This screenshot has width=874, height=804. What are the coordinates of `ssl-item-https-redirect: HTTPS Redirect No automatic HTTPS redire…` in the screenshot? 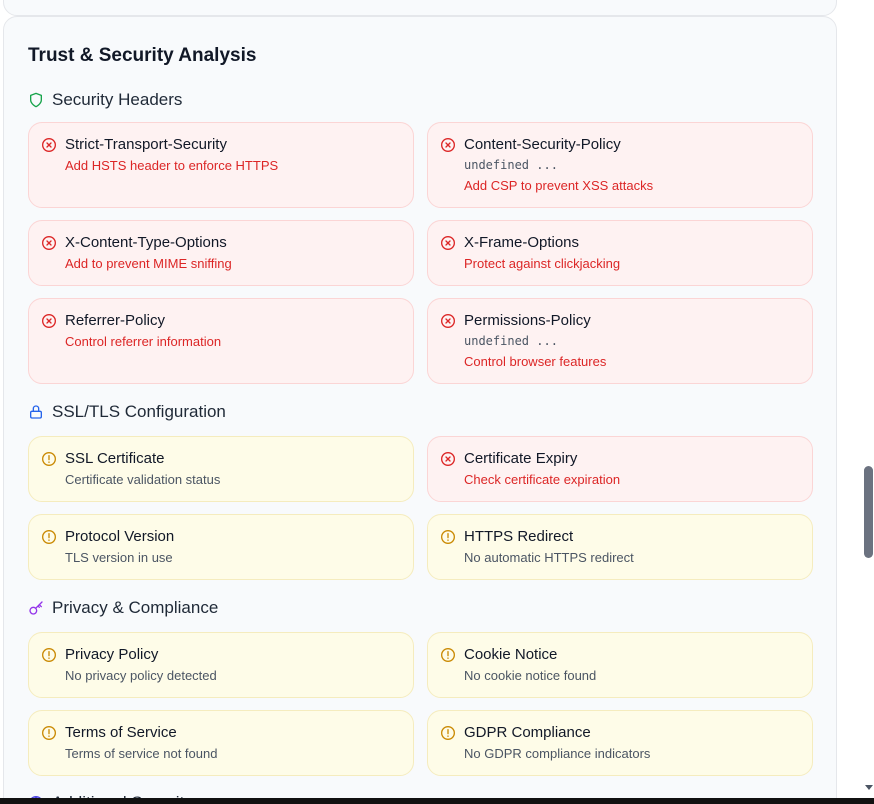 It's located at (620, 547).